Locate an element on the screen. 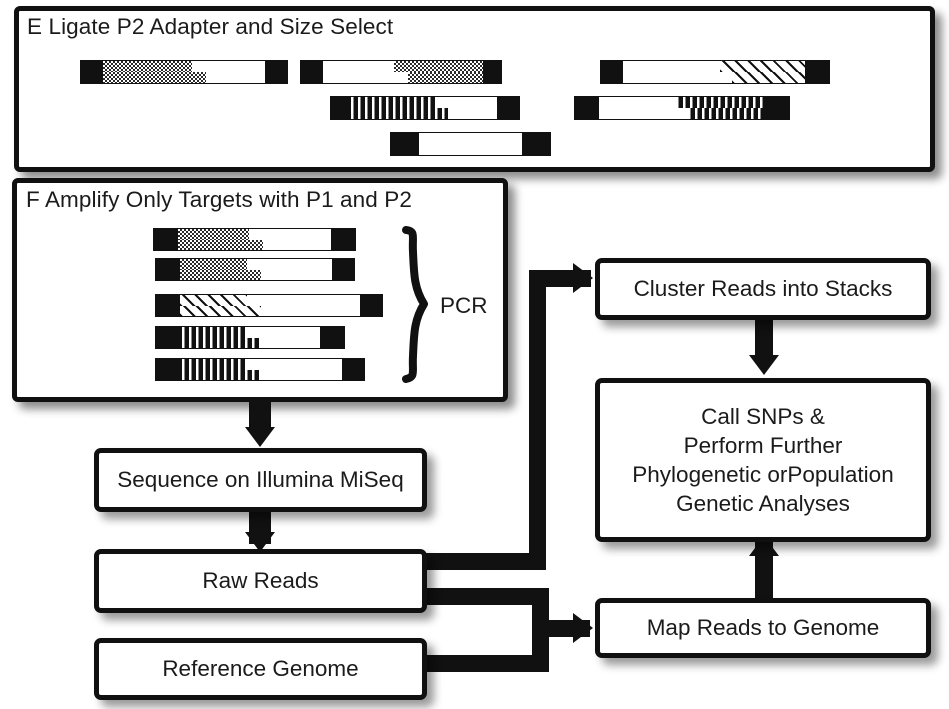 The image size is (949, 709). pcr-brace is located at coordinates (418, 305).